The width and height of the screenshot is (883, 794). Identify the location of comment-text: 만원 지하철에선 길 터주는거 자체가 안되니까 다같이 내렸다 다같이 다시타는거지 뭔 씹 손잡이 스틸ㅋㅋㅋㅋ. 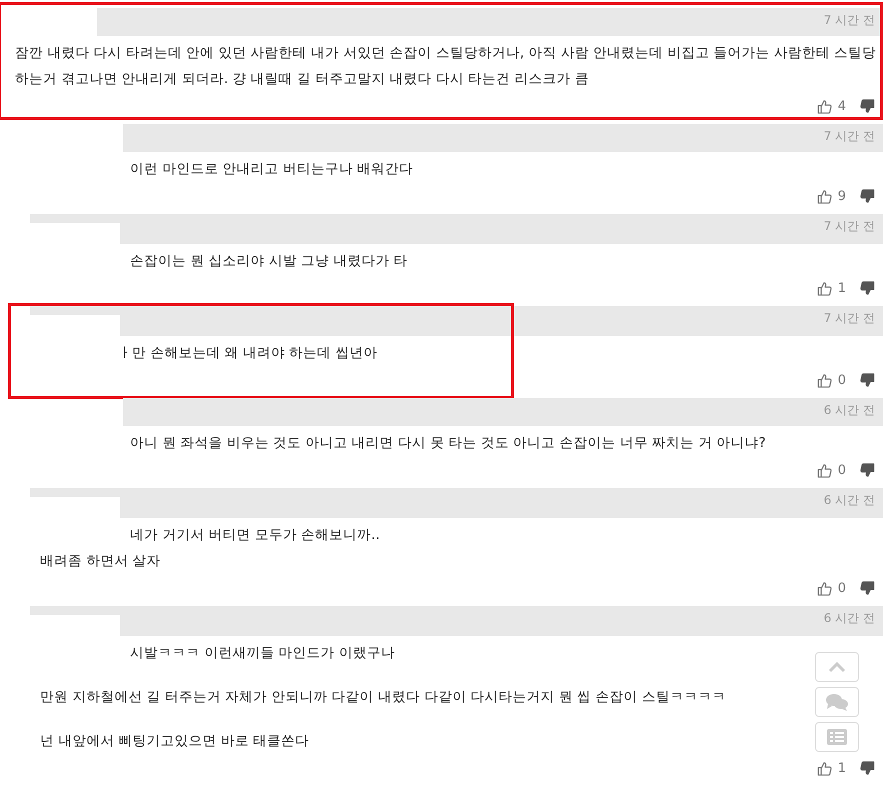
(383, 697).